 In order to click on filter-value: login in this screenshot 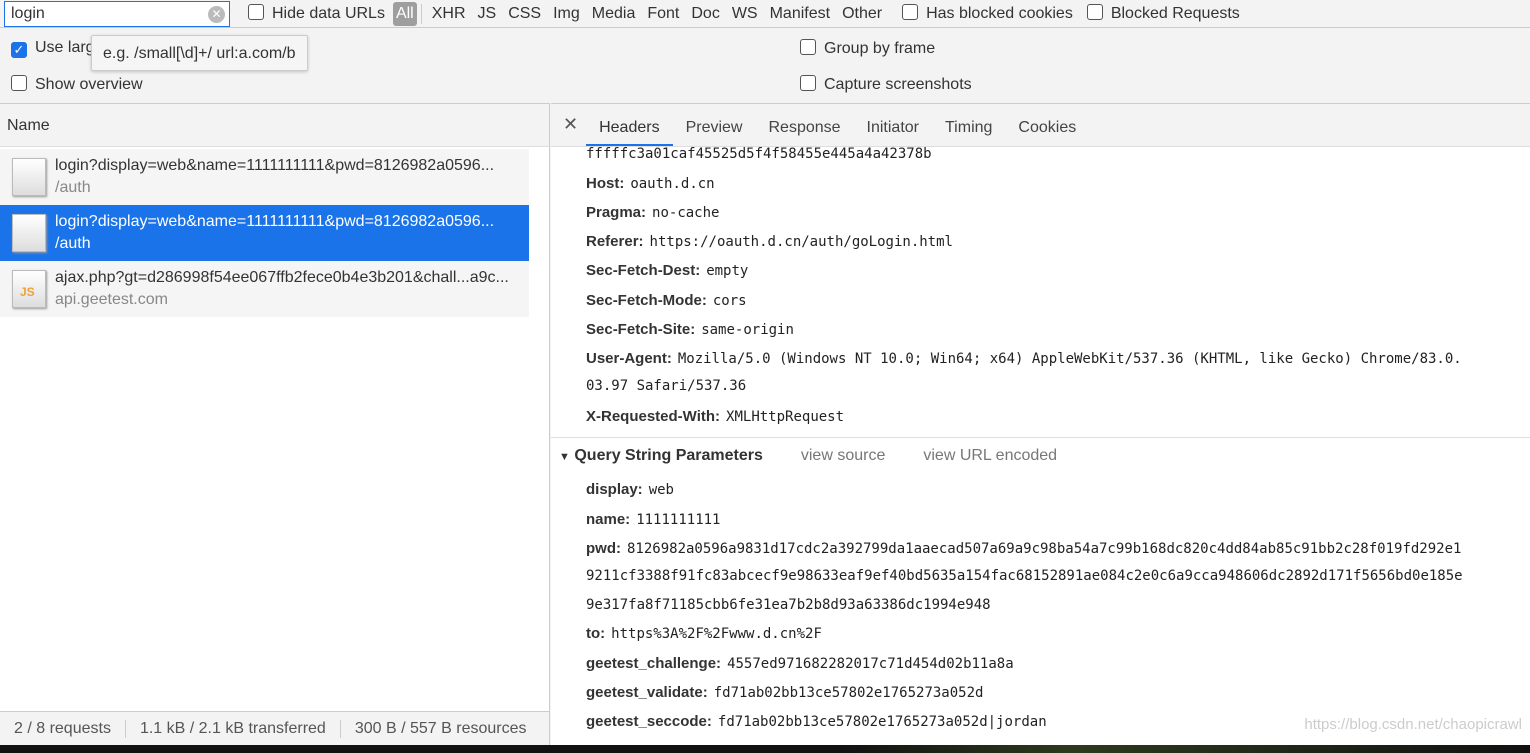, I will do `click(28, 13)`.